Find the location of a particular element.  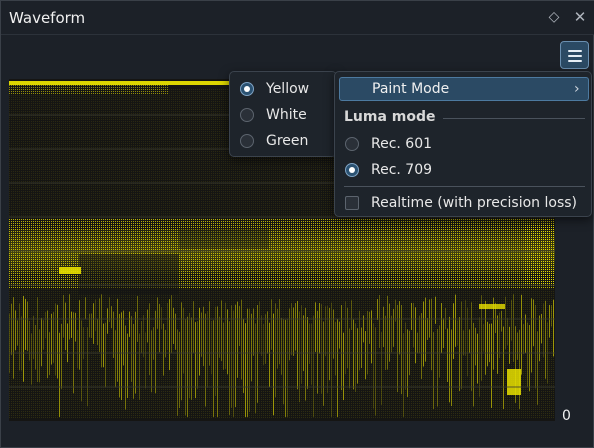

luma-mode-title: Luma mode is located at coordinates (390, 117).